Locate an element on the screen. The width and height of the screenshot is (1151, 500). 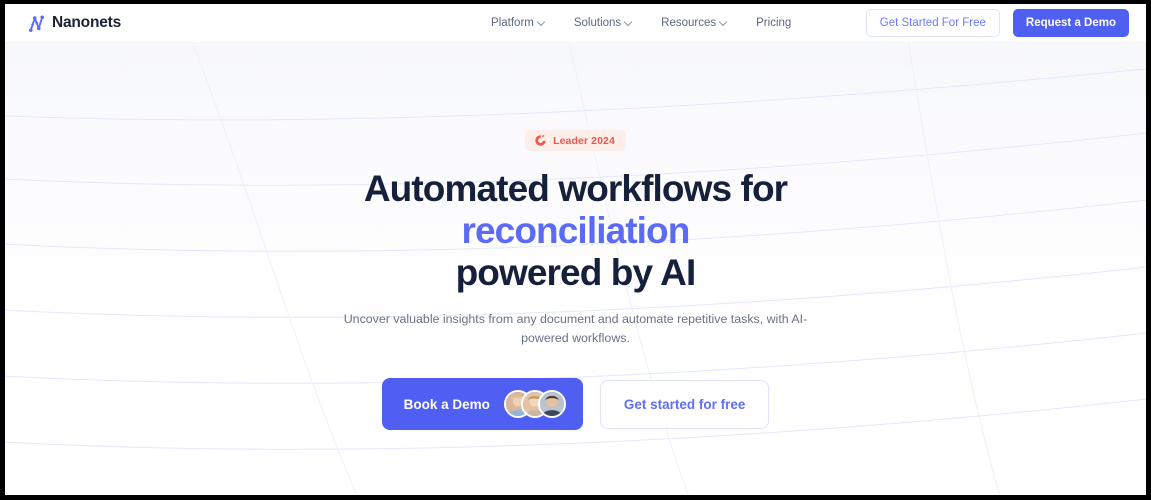
leader-badge: Leader 2024 is located at coordinates (575, 140).